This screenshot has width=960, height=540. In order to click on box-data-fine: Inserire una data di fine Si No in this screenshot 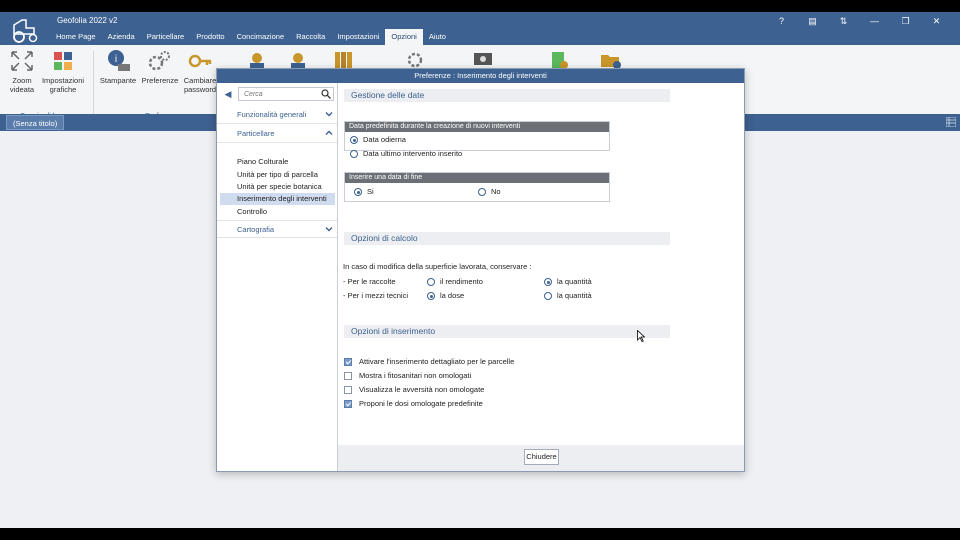, I will do `click(477, 187)`.